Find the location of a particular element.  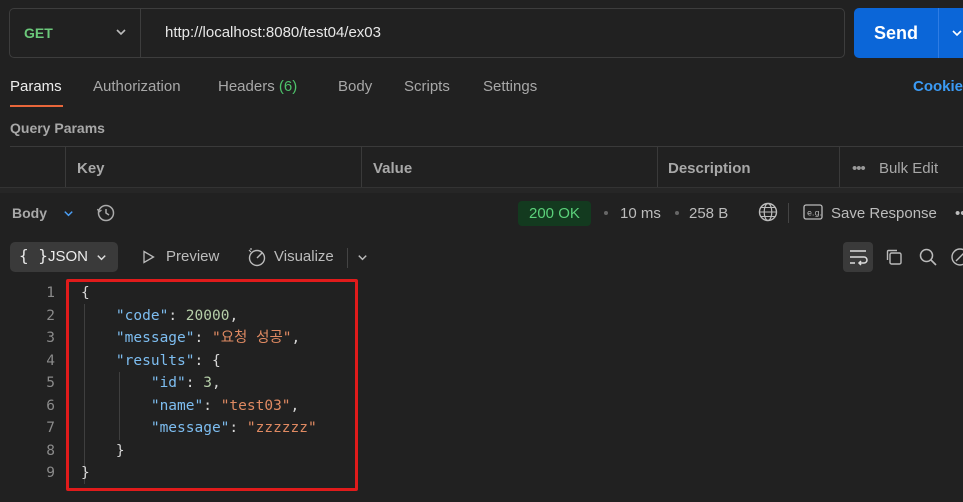

more-options-icon: •• is located at coordinates (959, 213).